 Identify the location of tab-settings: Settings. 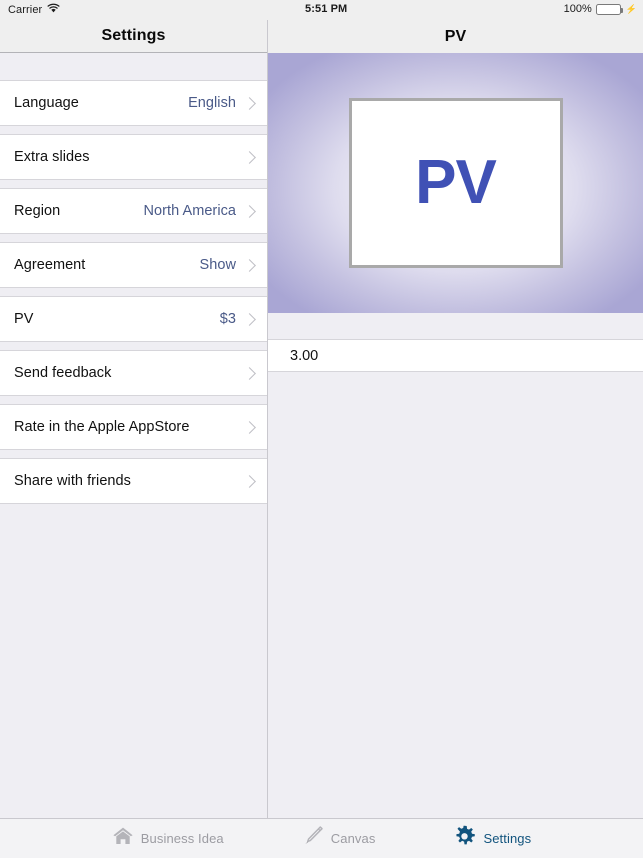
(492, 839).